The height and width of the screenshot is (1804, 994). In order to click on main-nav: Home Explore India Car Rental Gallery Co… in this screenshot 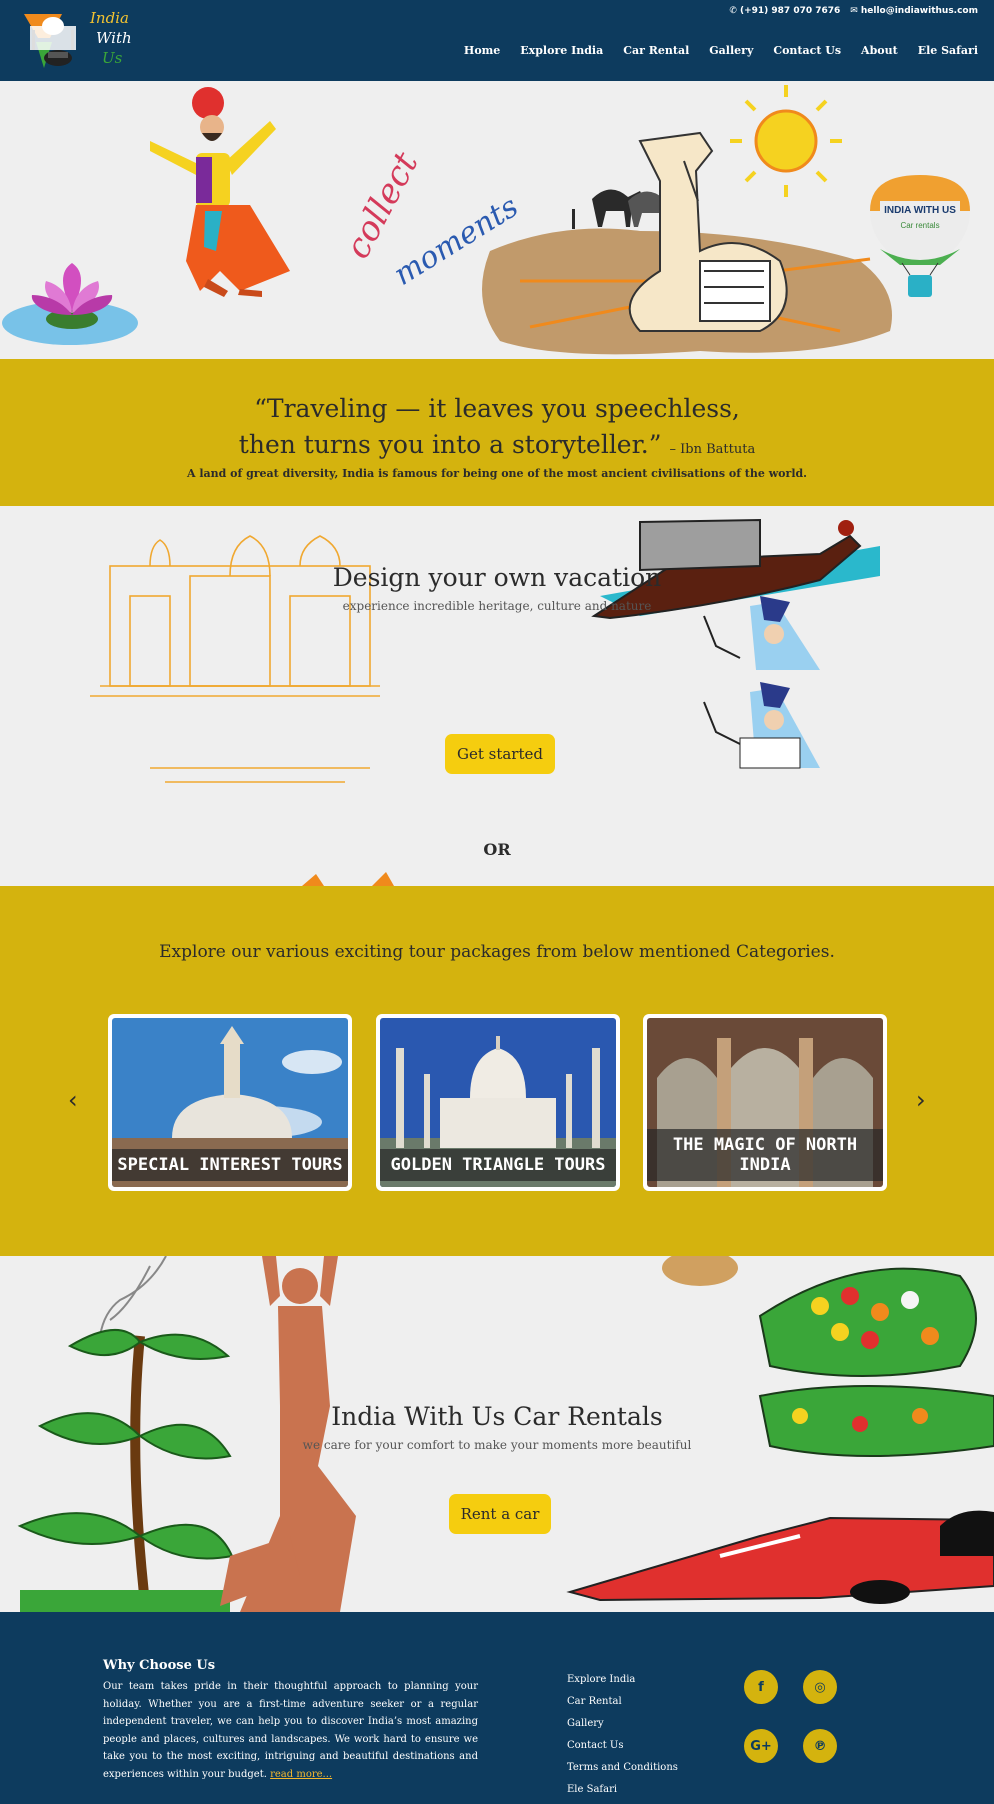, I will do `click(721, 50)`.